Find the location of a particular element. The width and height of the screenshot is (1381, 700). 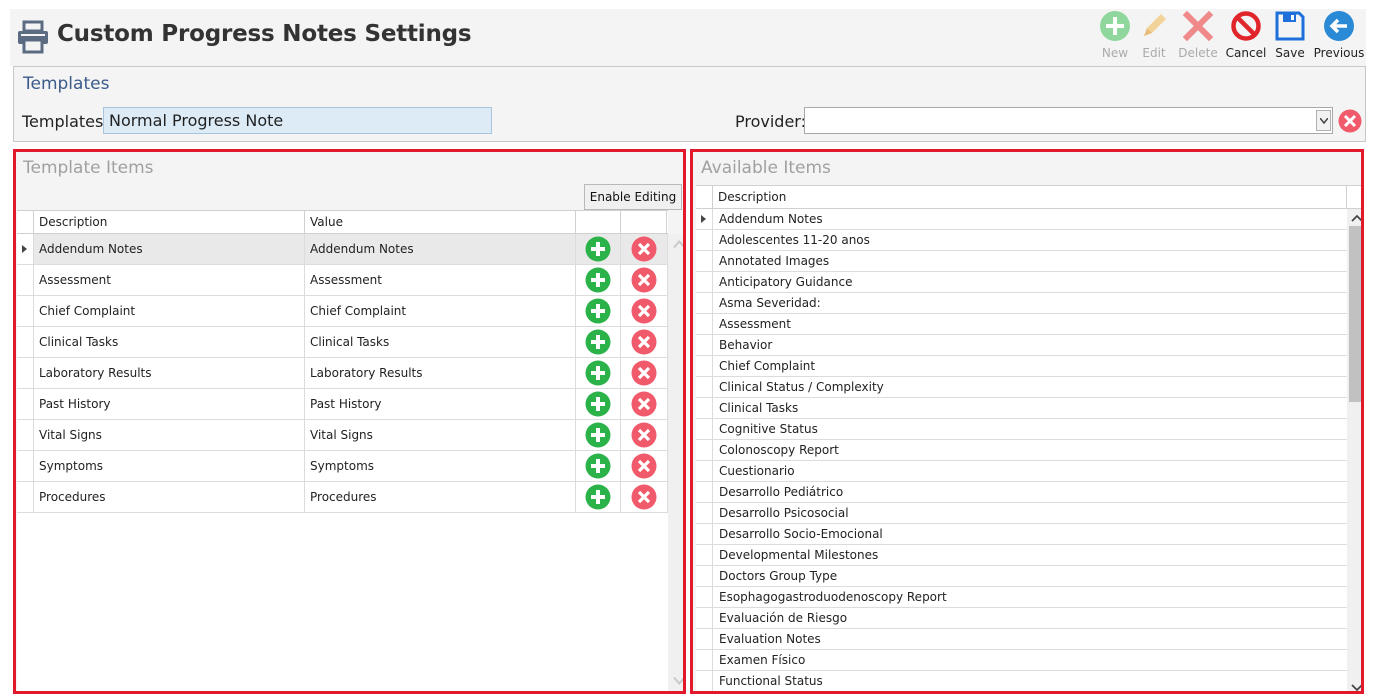

list-item: Evaluación de Riesgo is located at coordinates (1021, 618).